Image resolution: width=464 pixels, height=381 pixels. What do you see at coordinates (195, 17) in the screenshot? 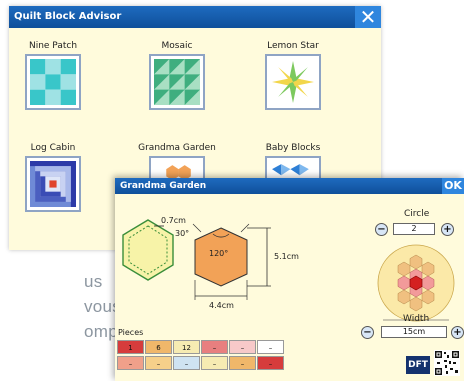
I see `advisor-title-bar: Quilt Block Advisor` at bounding box center [195, 17].